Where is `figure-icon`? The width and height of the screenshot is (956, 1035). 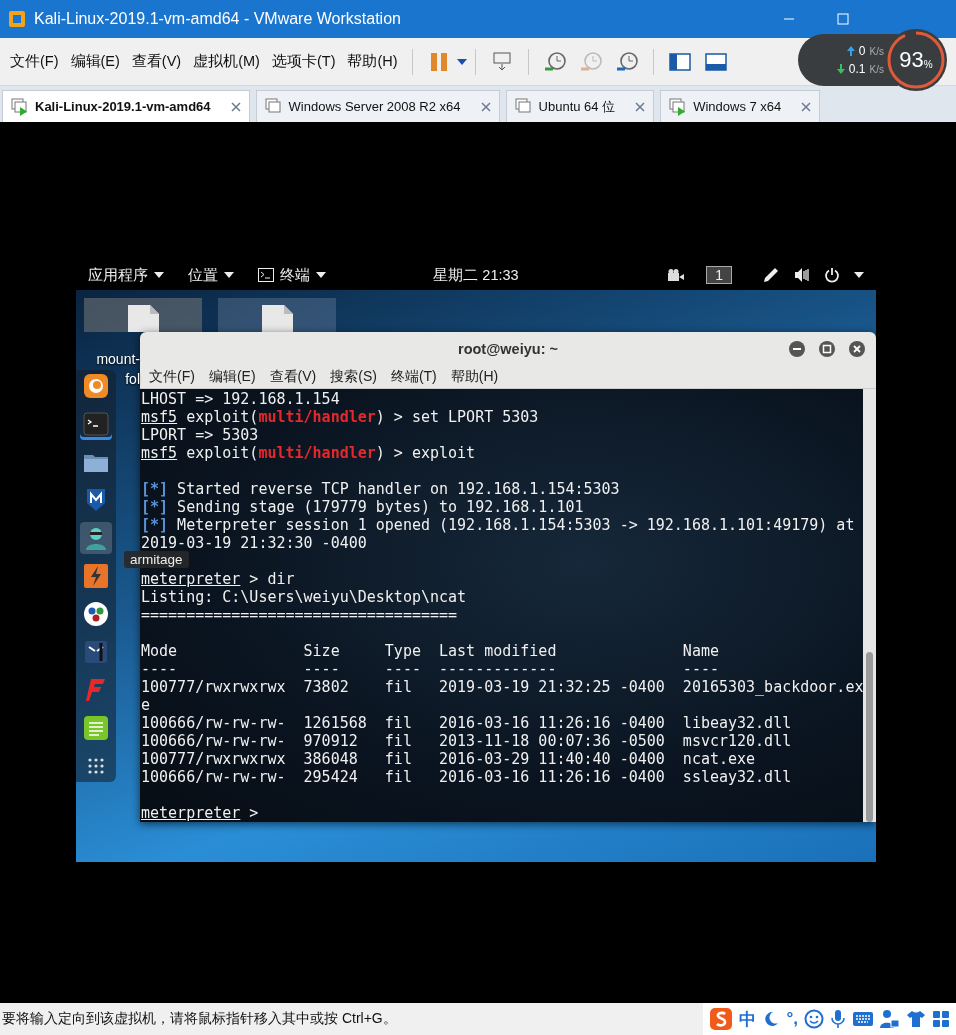
figure-icon is located at coordinates (96, 538).